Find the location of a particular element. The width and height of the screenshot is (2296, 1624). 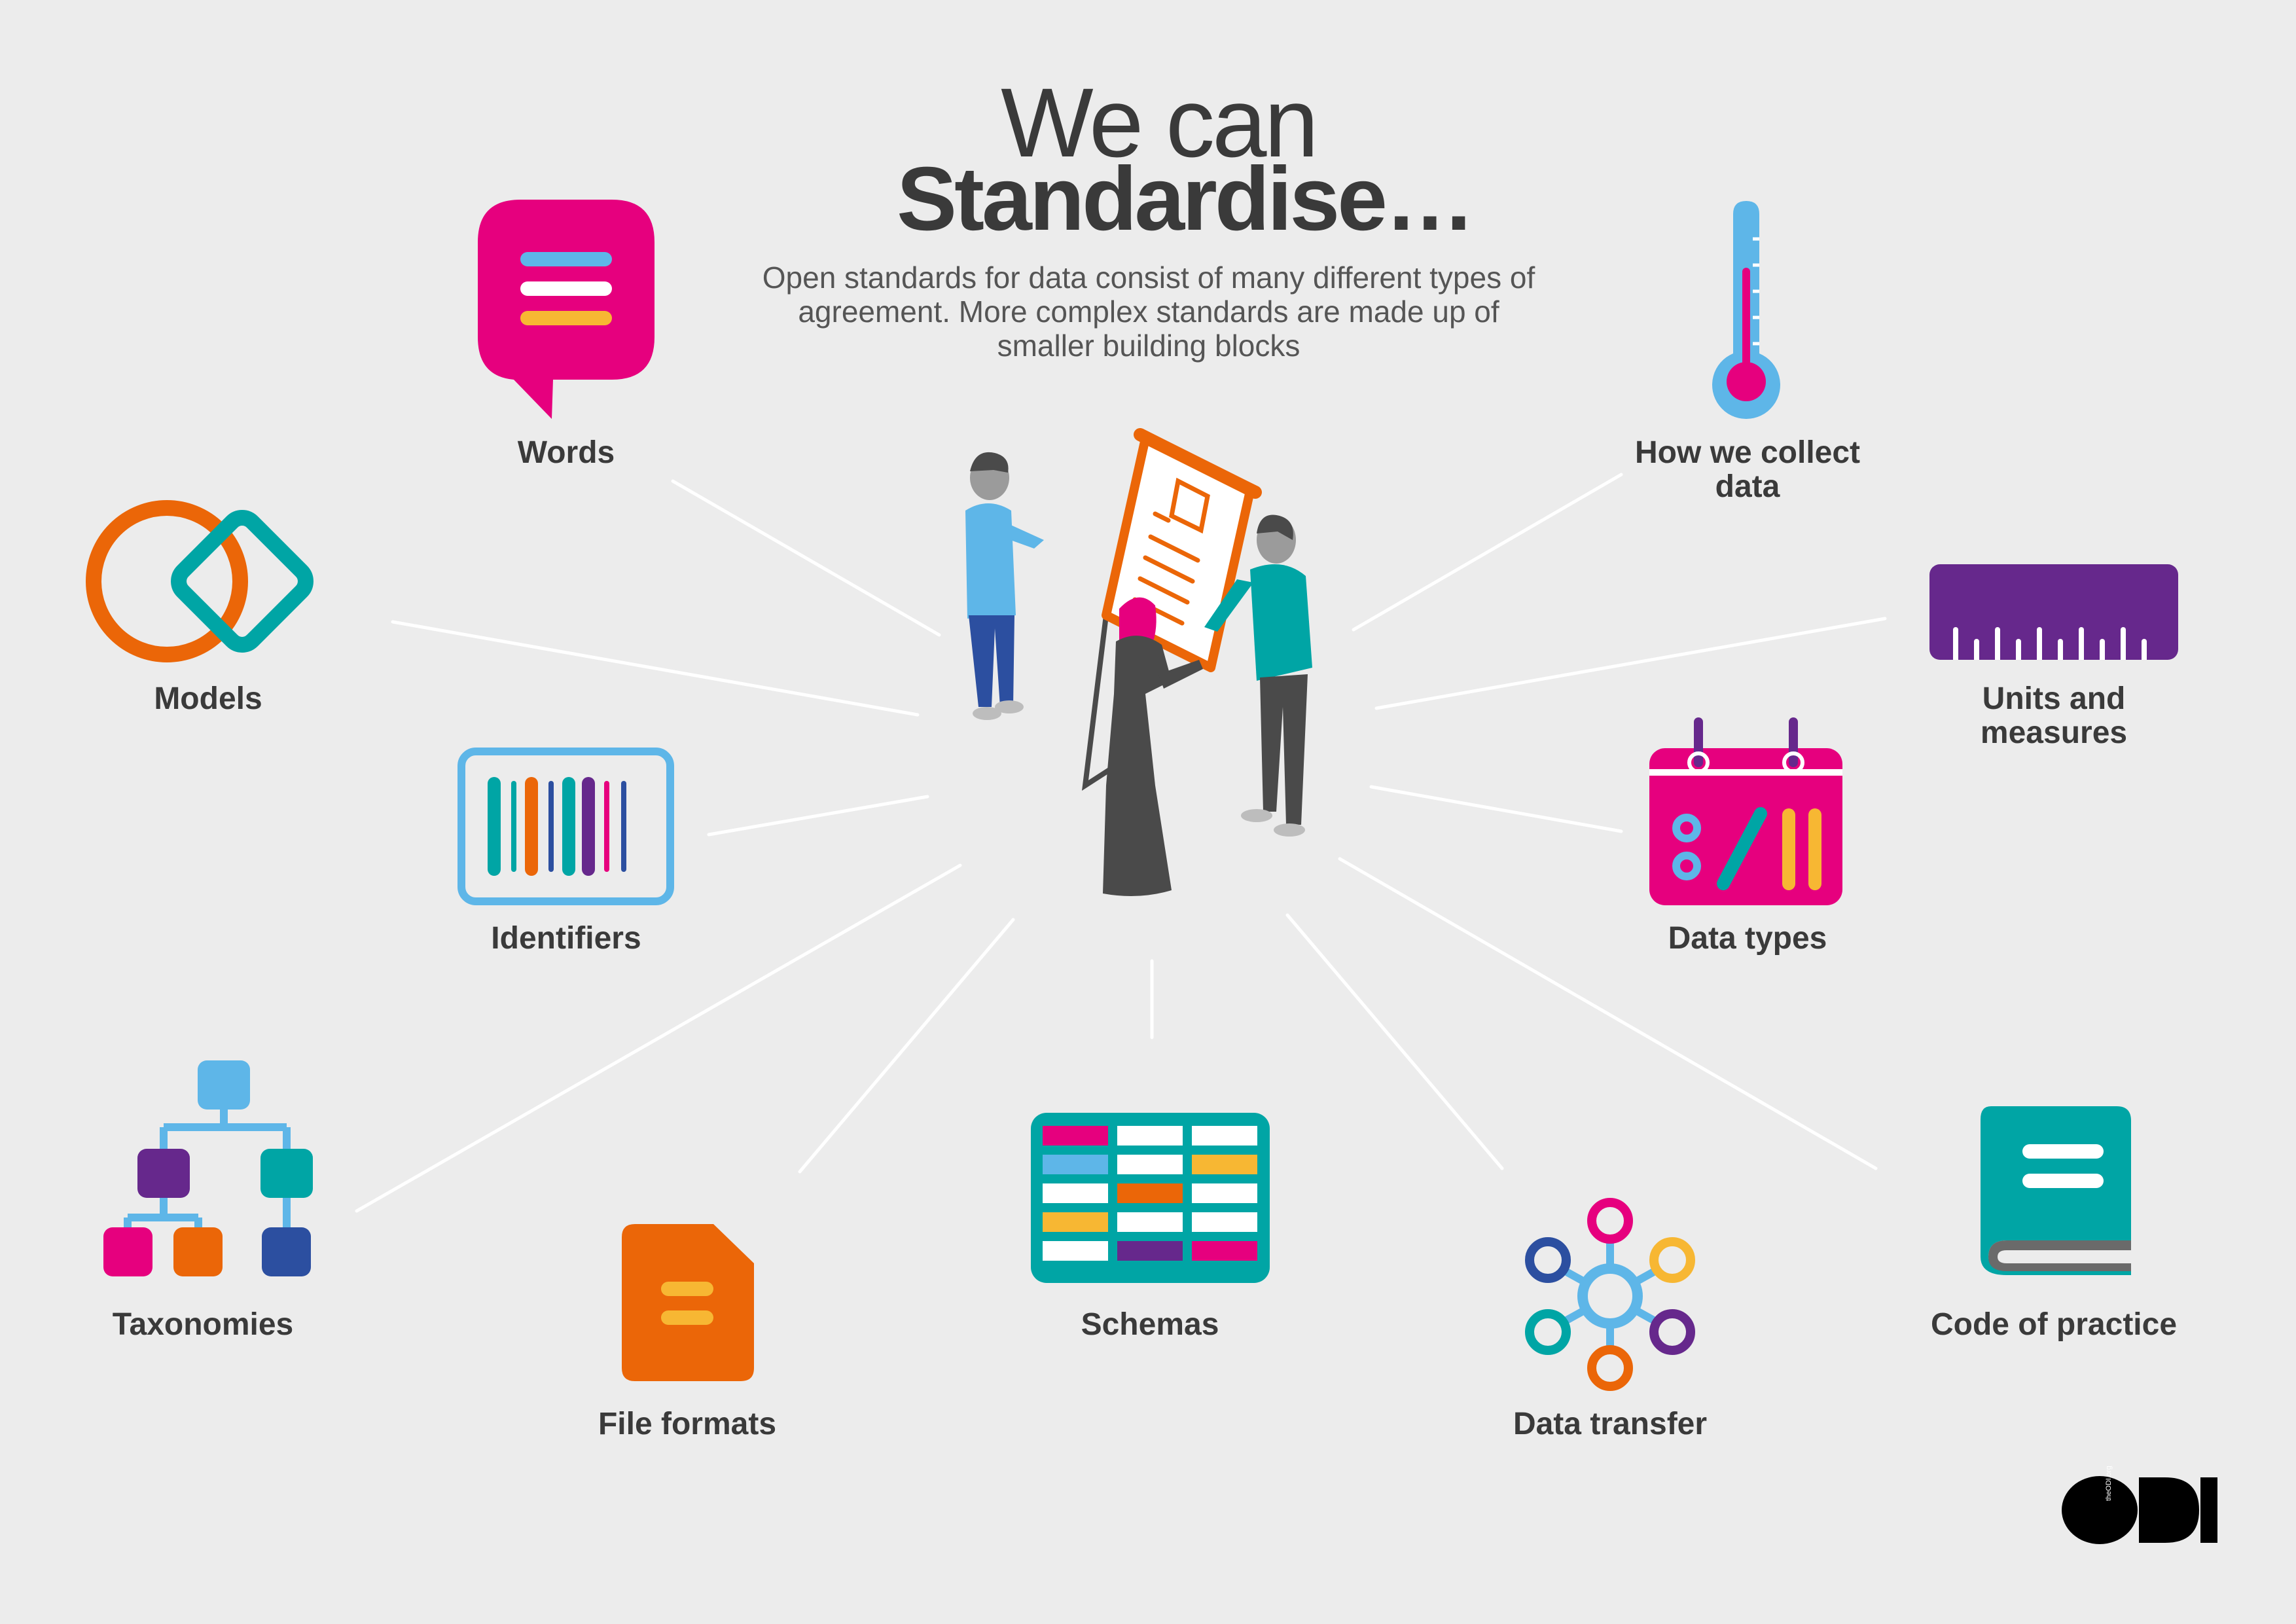

overlapping-shapes-icon is located at coordinates (200, 581).